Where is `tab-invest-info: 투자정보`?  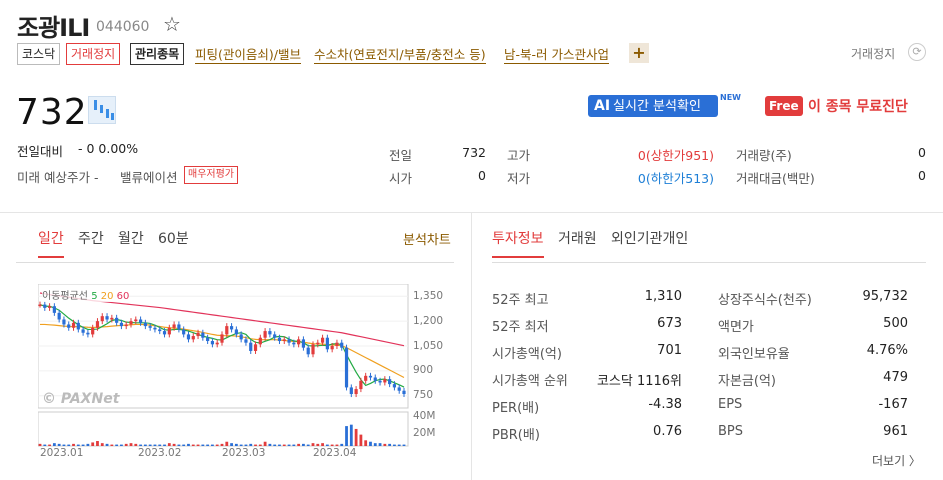 tab-invest-info: 투자정보 is located at coordinates (518, 243).